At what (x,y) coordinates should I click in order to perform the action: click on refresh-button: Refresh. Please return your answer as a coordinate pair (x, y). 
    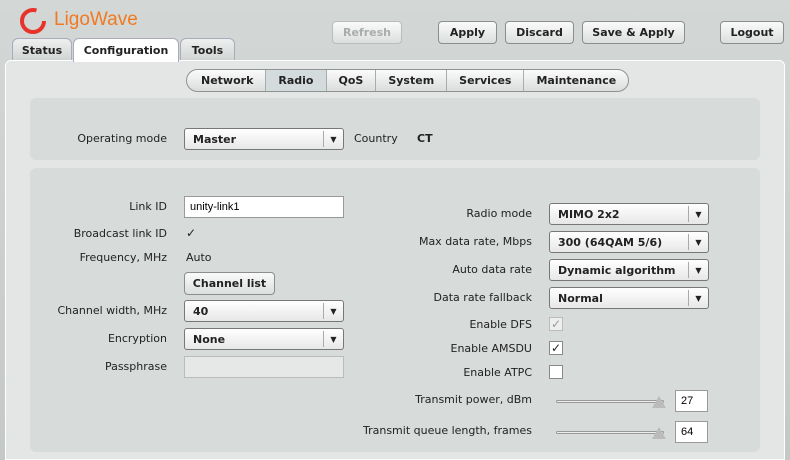
    Looking at the image, I should click on (367, 32).